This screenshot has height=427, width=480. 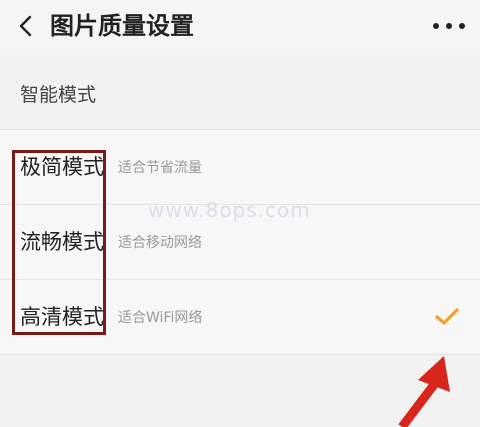 I want to click on back-button, so click(x=26, y=26).